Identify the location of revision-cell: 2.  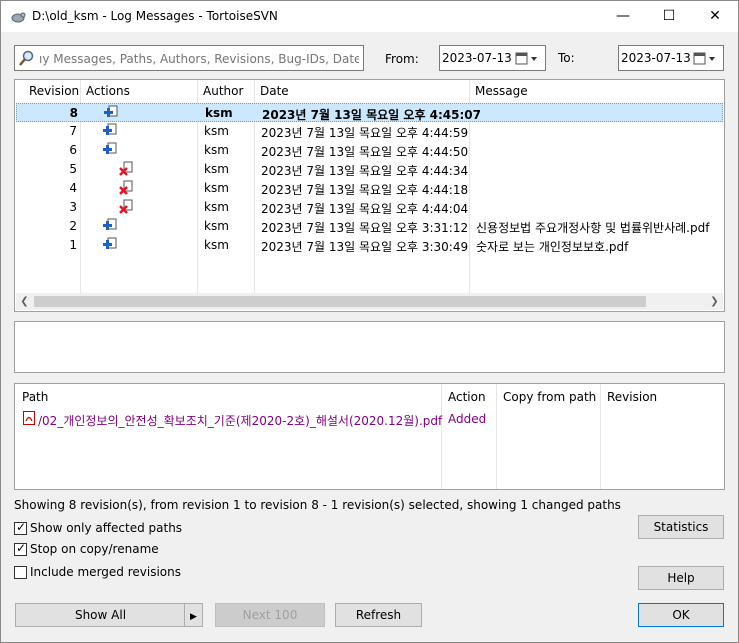
(73, 226).